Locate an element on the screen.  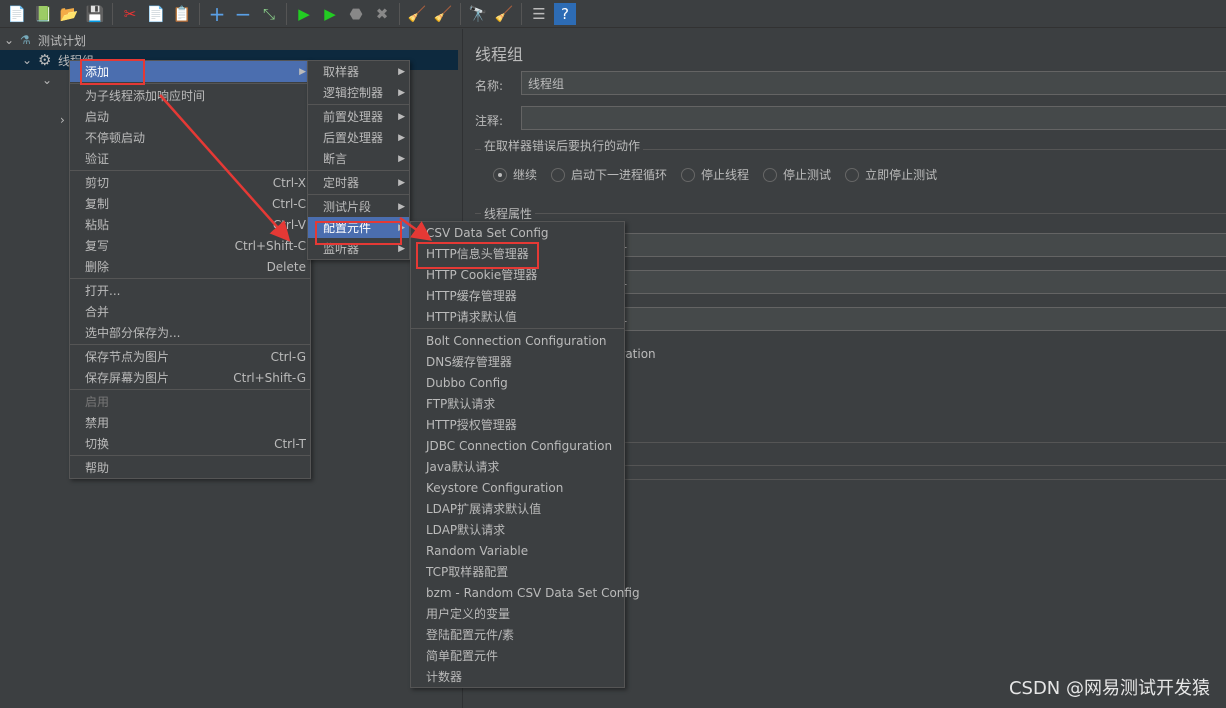
watermark: CSDN @网易测试开发猿 is located at coordinates (1109, 688).